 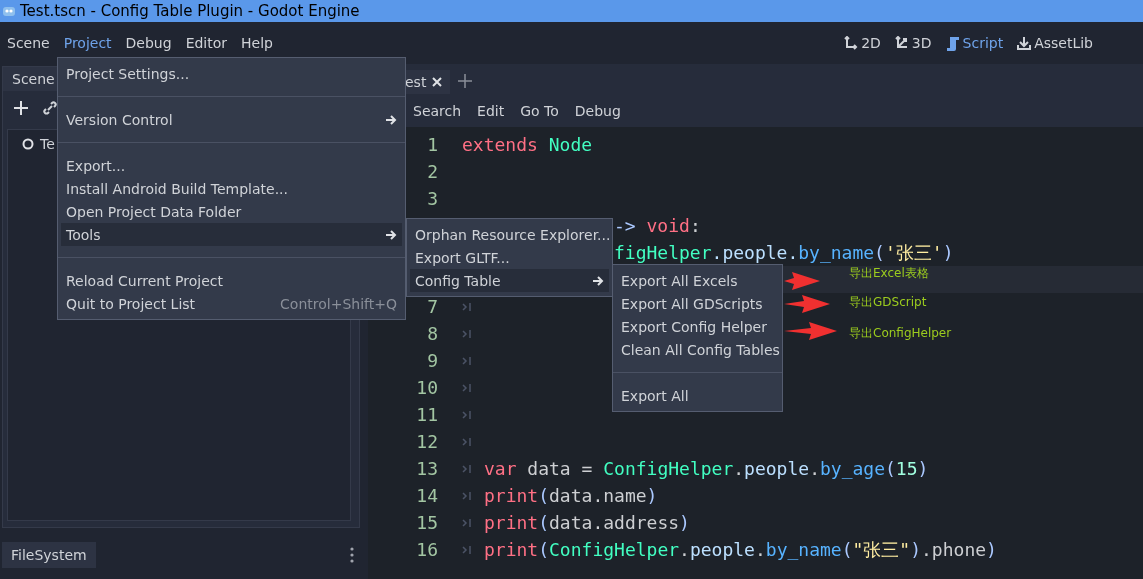 What do you see at coordinates (784, 252) in the screenshot?
I see `code-line: figHelper.people.by_name('张三')` at bounding box center [784, 252].